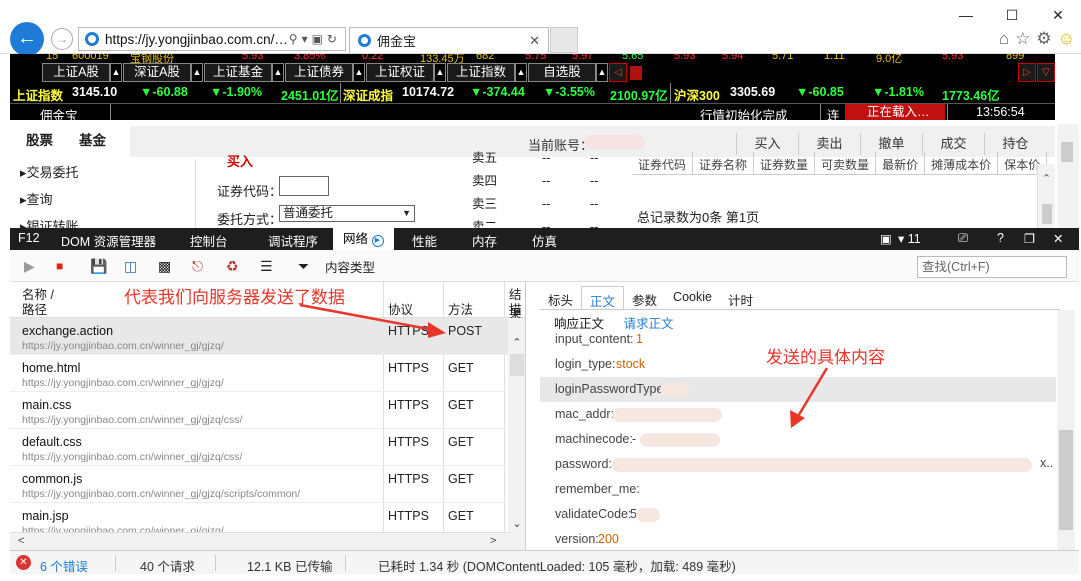 This screenshot has height=581, width=1081. Describe the element at coordinates (266, 266) in the screenshot. I see `clear-entries-icon: ☰` at that location.